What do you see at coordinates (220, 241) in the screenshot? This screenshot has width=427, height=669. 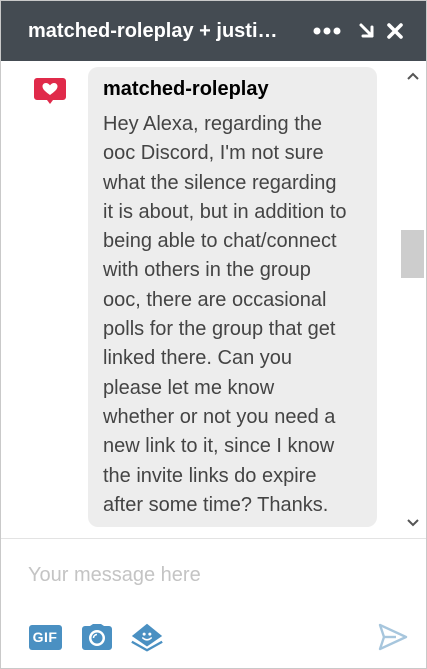 I see `message-line: being able to chat/connect` at bounding box center [220, 241].